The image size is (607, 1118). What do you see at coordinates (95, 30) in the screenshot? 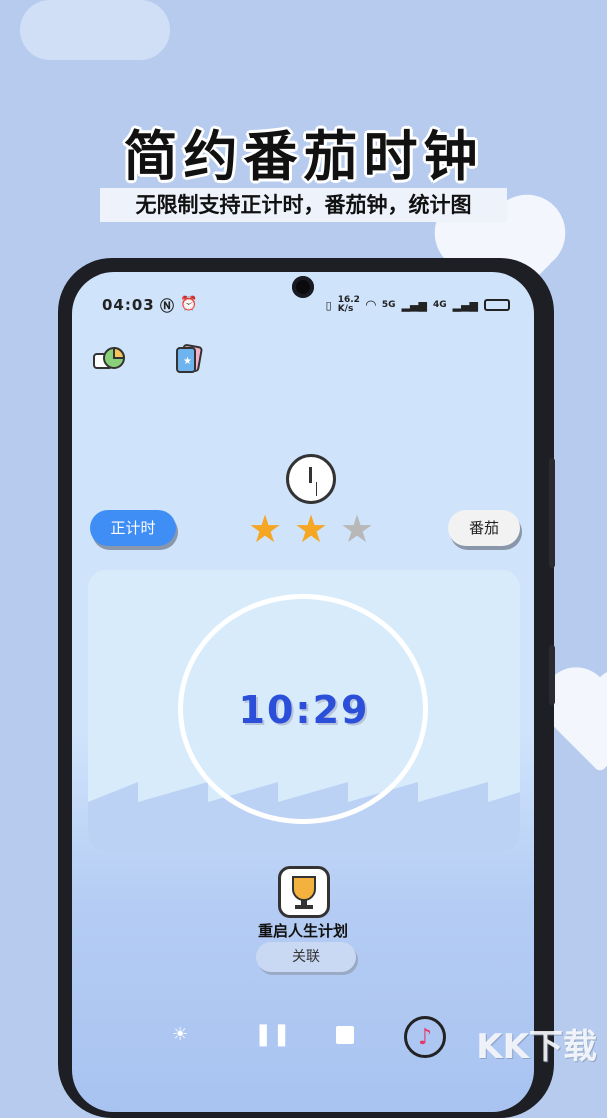
I see `bg-blob-top-left` at bounding box center [95, 30].